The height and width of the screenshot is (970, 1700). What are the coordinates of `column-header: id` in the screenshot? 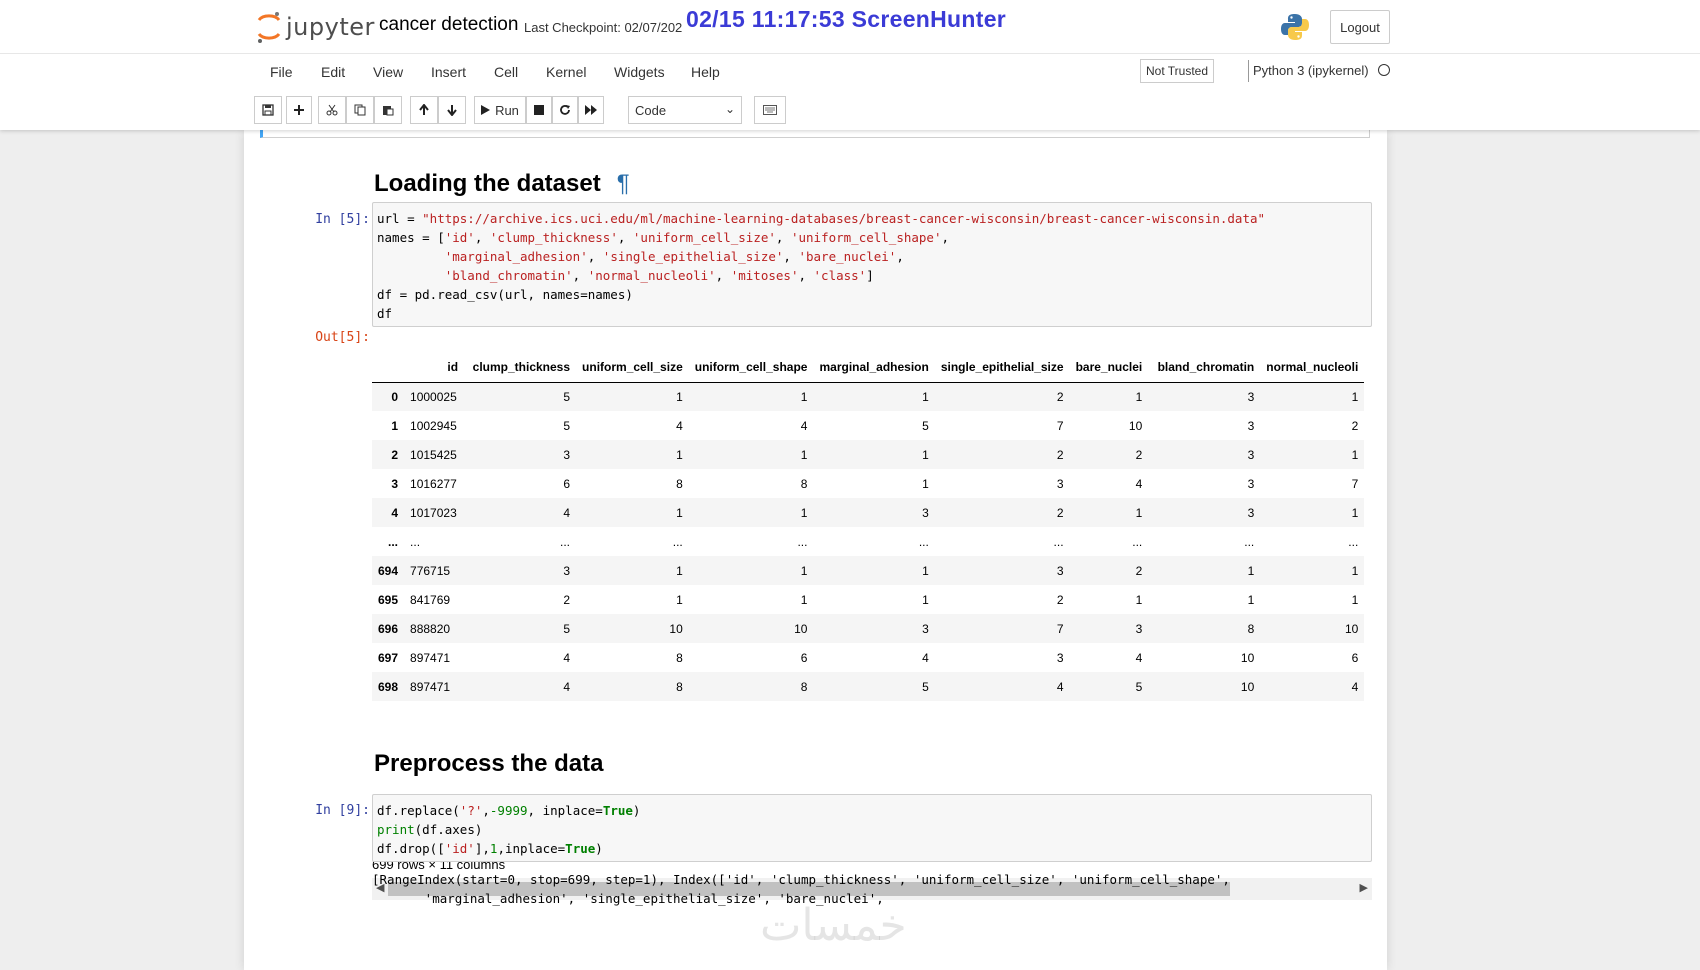 It's located at (434, 367).